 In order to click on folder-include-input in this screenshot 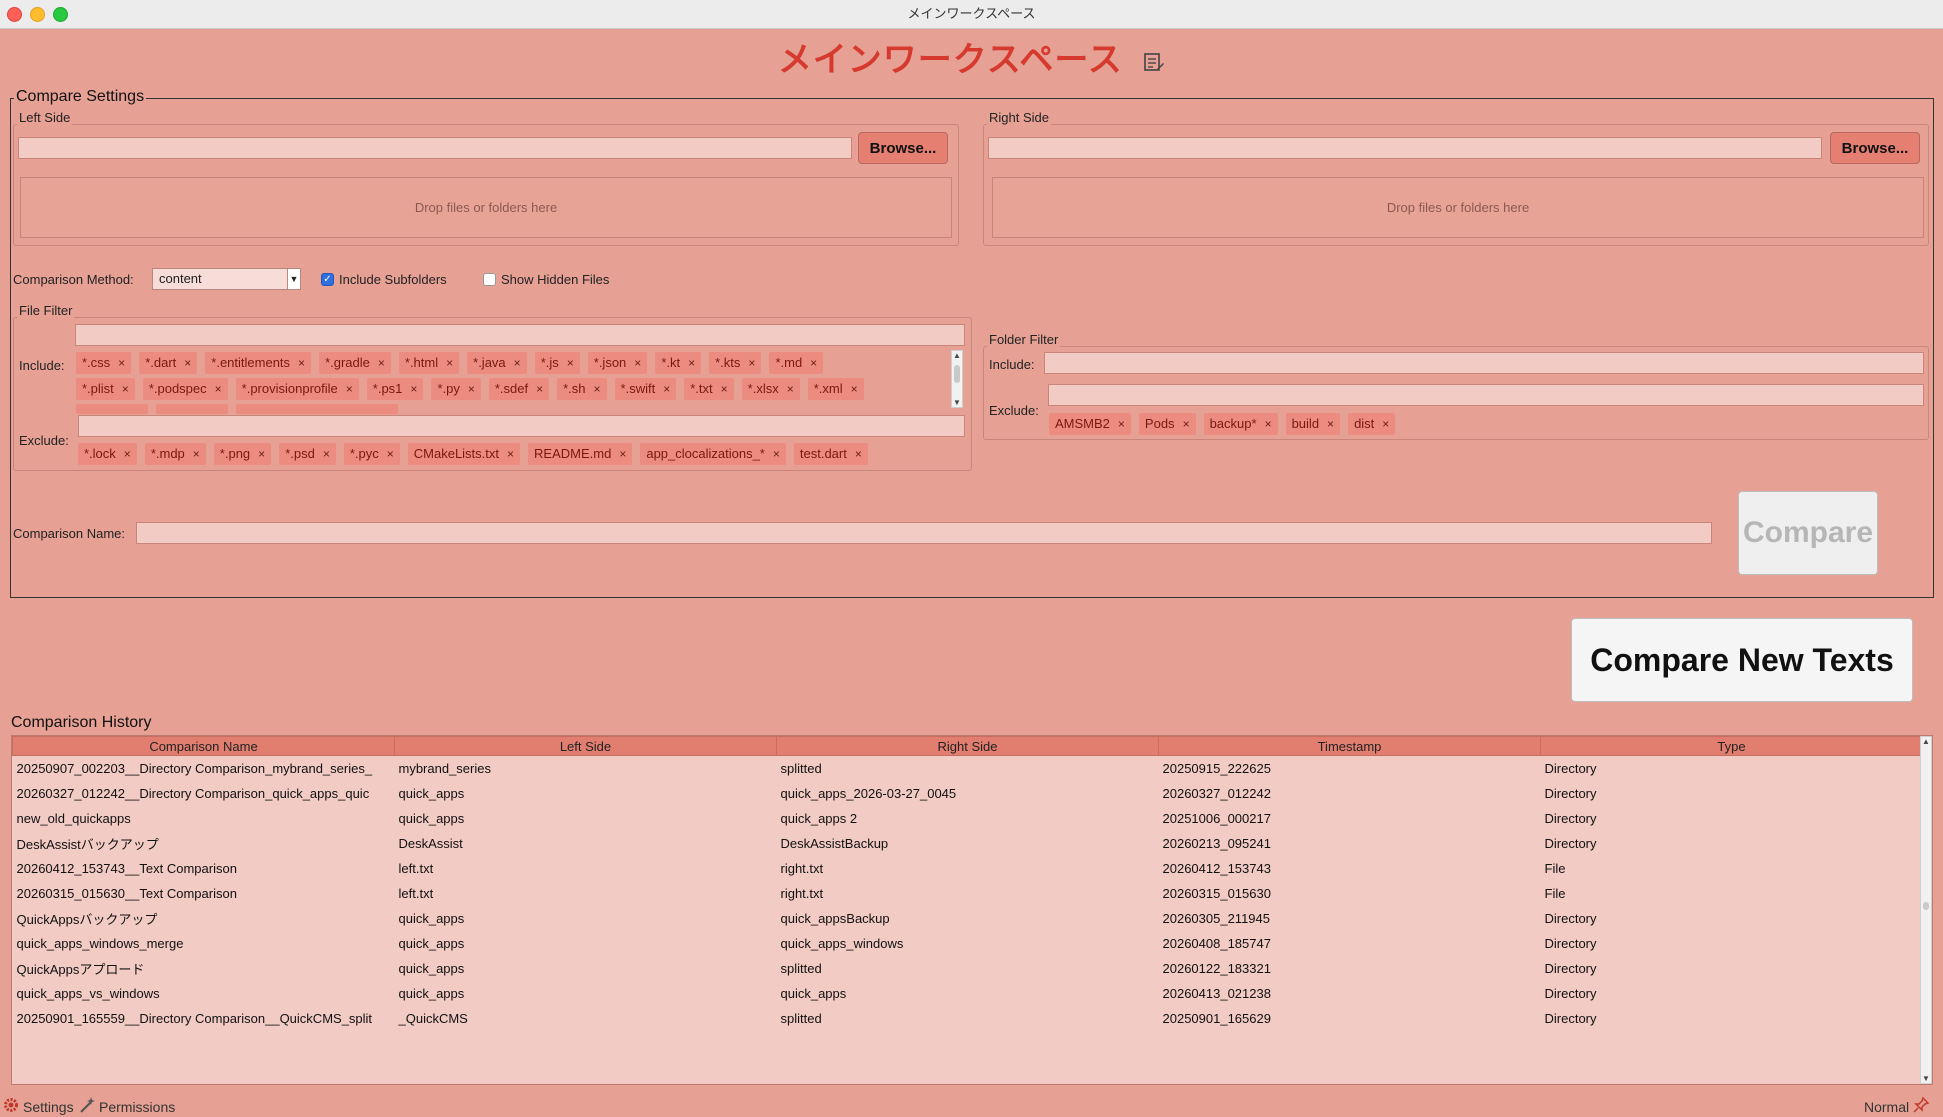, I will do `click(1484, 363)`.